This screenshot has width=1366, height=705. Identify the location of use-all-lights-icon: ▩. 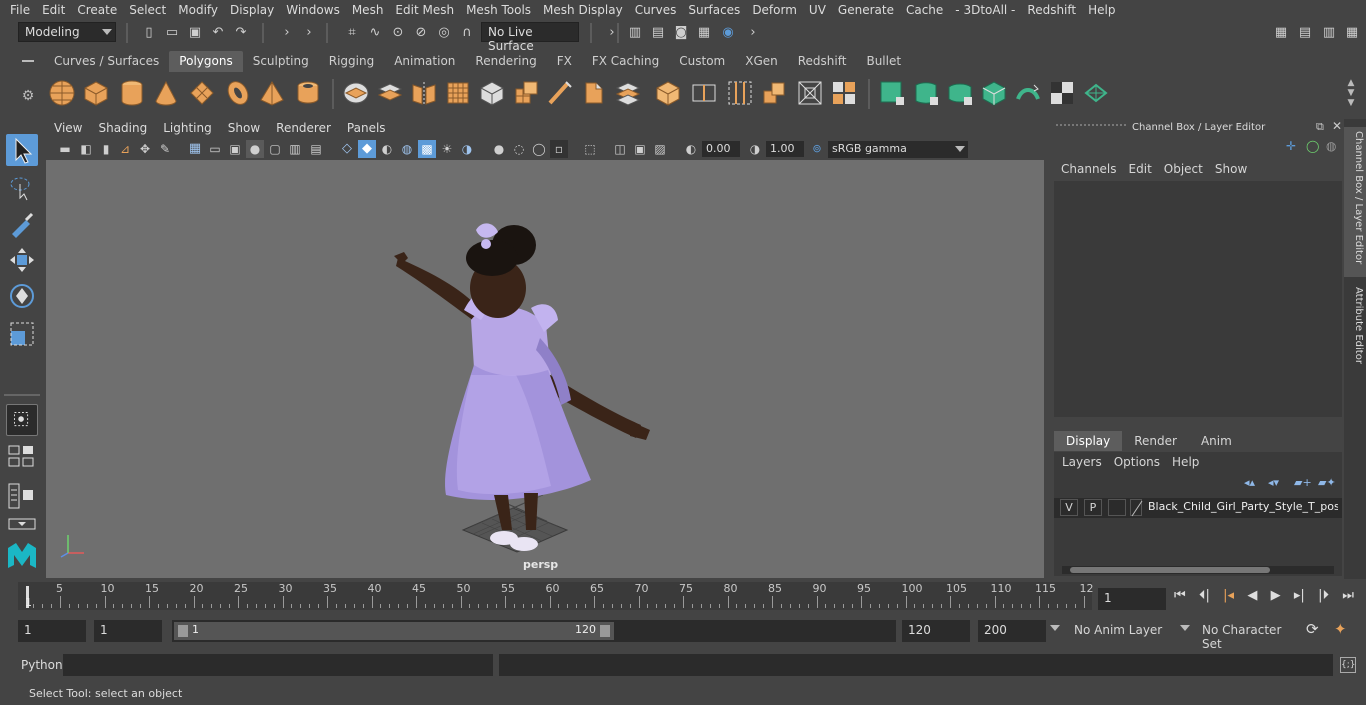
(427, 149).